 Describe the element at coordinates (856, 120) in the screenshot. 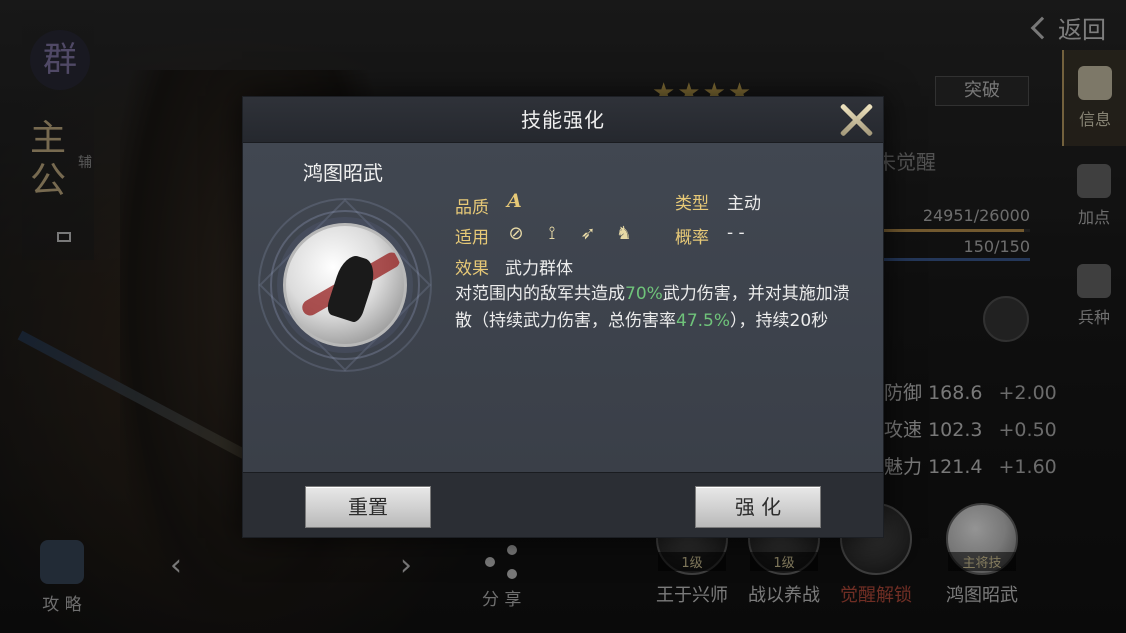

I see `close-icon` at that location.